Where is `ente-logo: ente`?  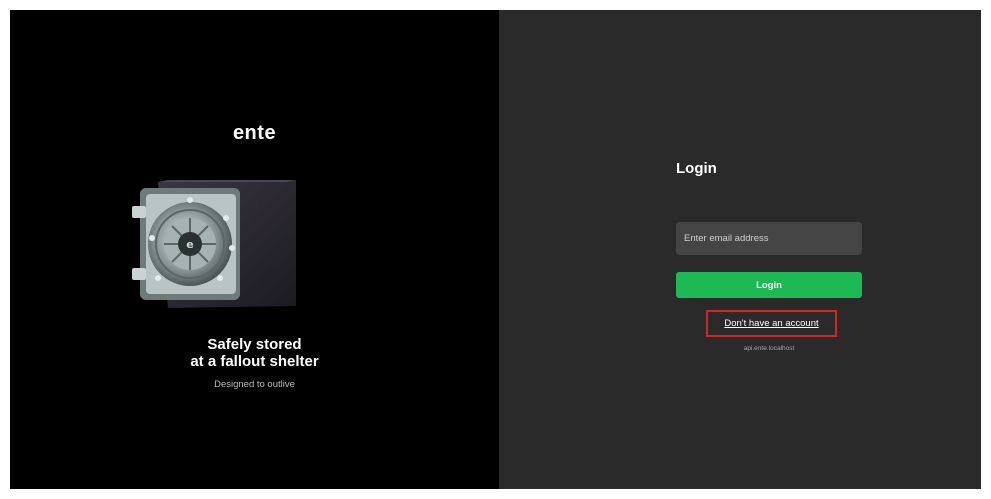
ente-logo: ente is located at coordinates (254, 133).